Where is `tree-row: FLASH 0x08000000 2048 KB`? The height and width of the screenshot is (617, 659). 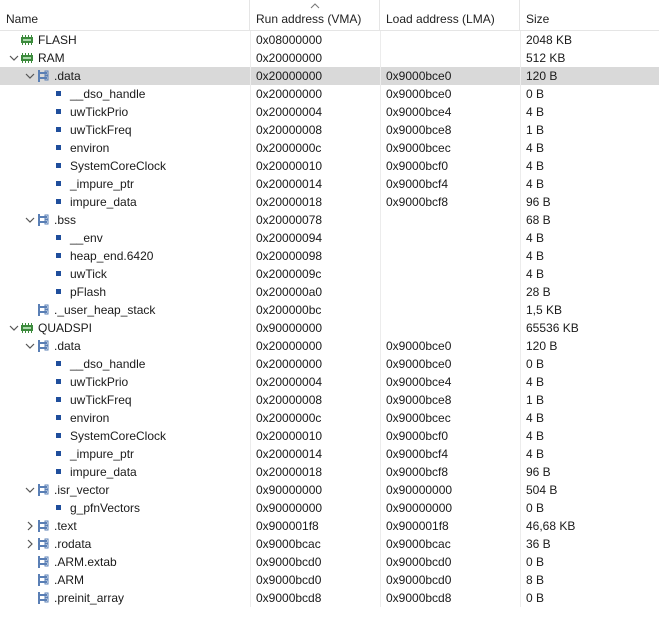
tree-row: FLASH 0x08000000 2048 KB is located at coordinates (329, 40).